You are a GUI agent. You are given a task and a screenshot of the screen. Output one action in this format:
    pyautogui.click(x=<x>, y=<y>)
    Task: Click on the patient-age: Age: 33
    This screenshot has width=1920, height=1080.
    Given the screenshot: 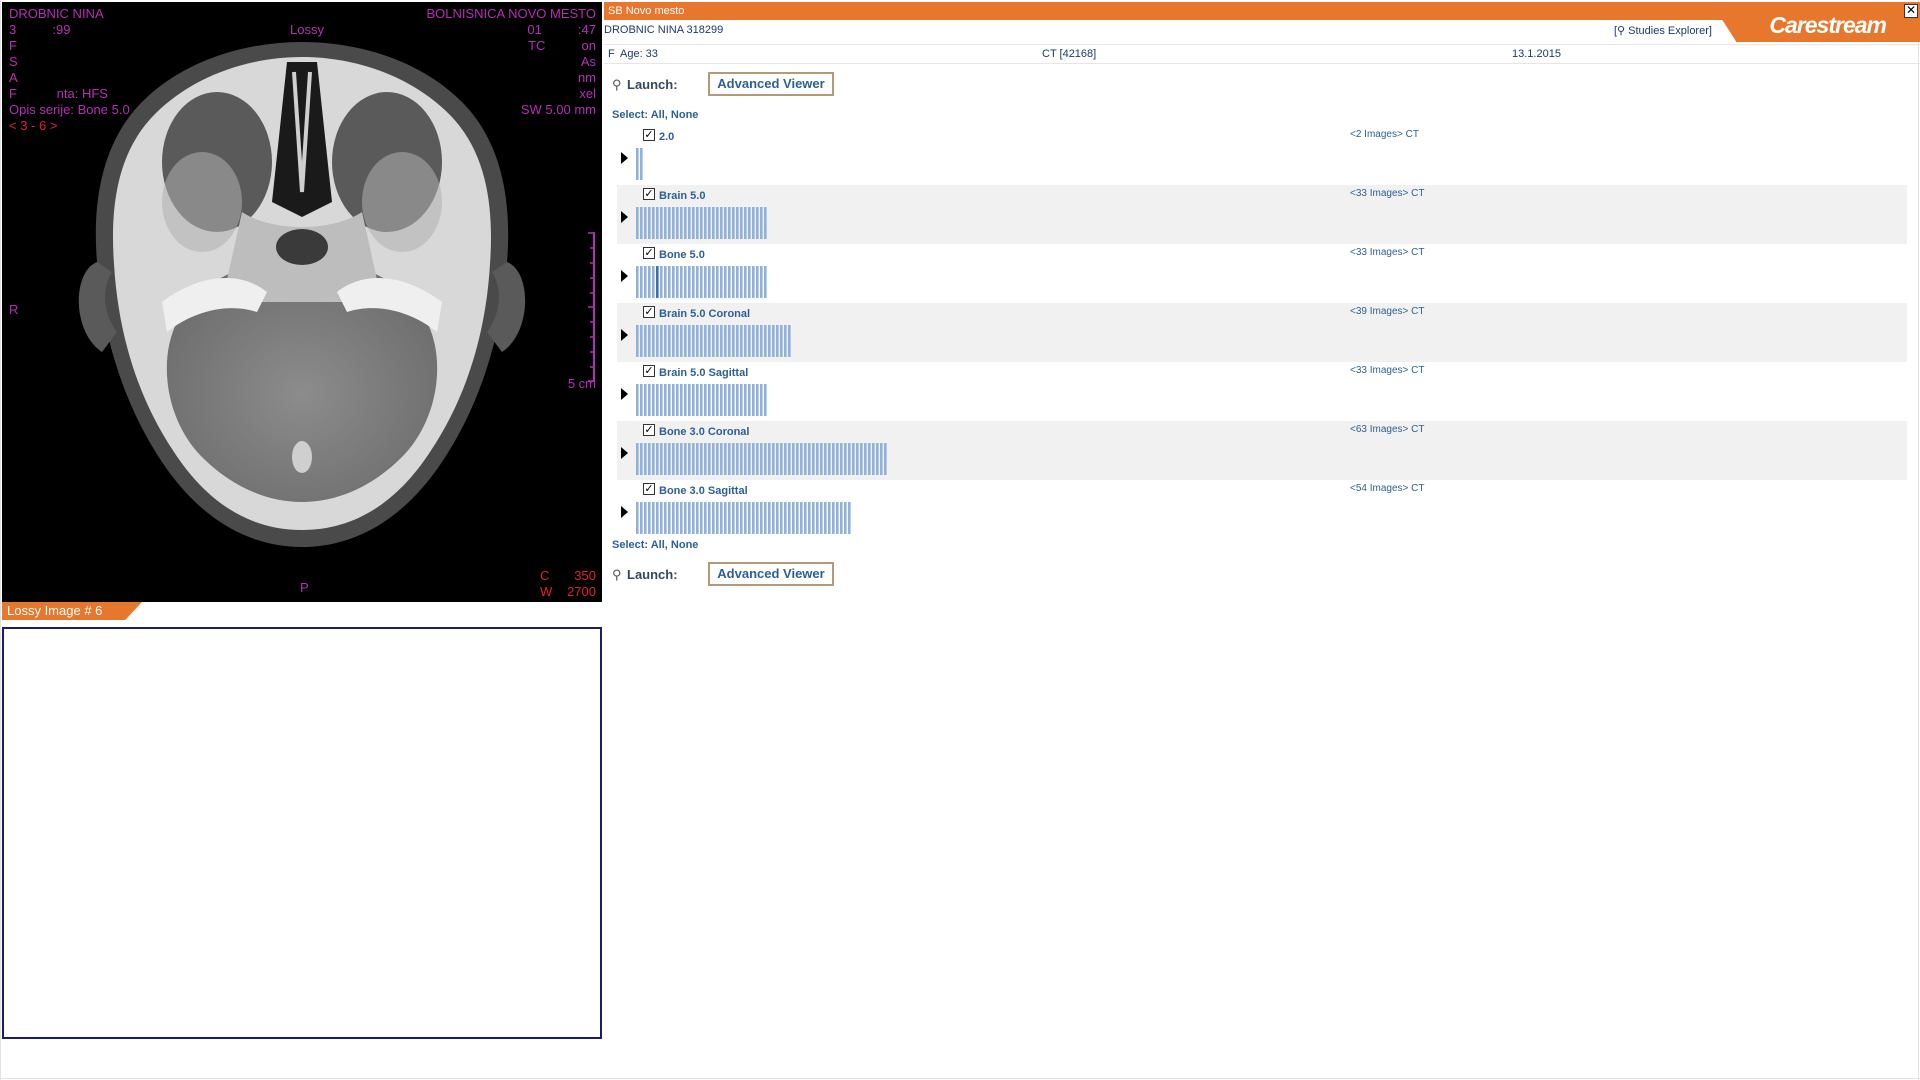 What is the action you would take?
    pyautogui.click(x=639, y=54)
    